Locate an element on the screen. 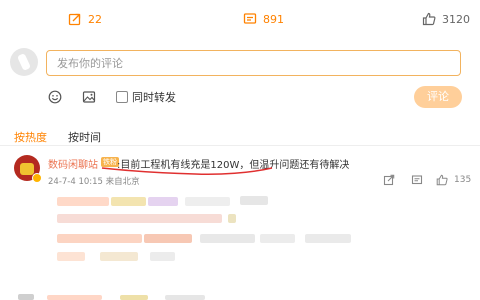  comment-stat: 891 is located at coordinates (263, 19).